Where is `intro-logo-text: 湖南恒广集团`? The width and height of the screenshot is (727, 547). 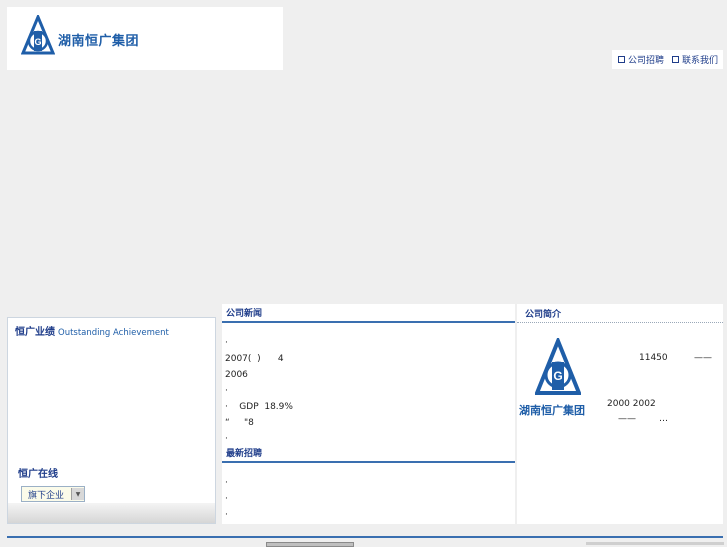 intro-logo-text: 湖南恒广集团 is located at coordinates (552, 410).